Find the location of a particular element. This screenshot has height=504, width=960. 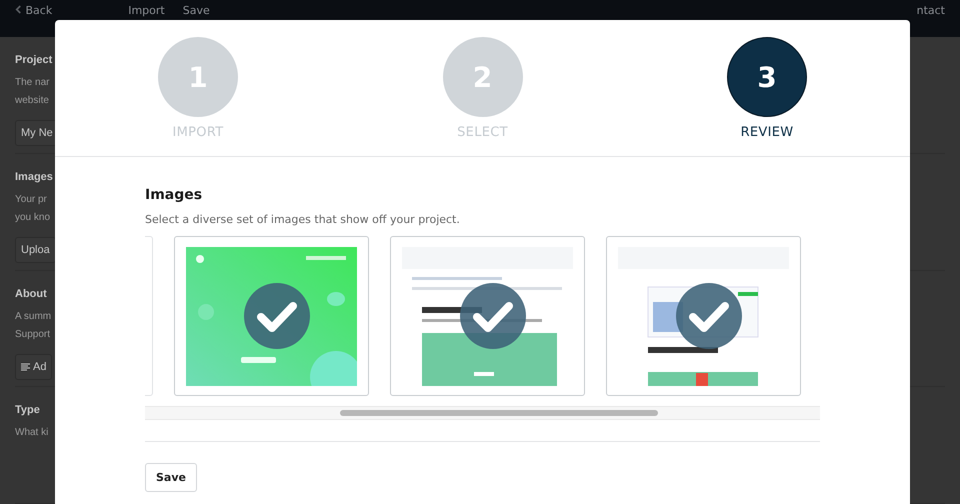

import-link: Import is located at coordinates (146, 10).